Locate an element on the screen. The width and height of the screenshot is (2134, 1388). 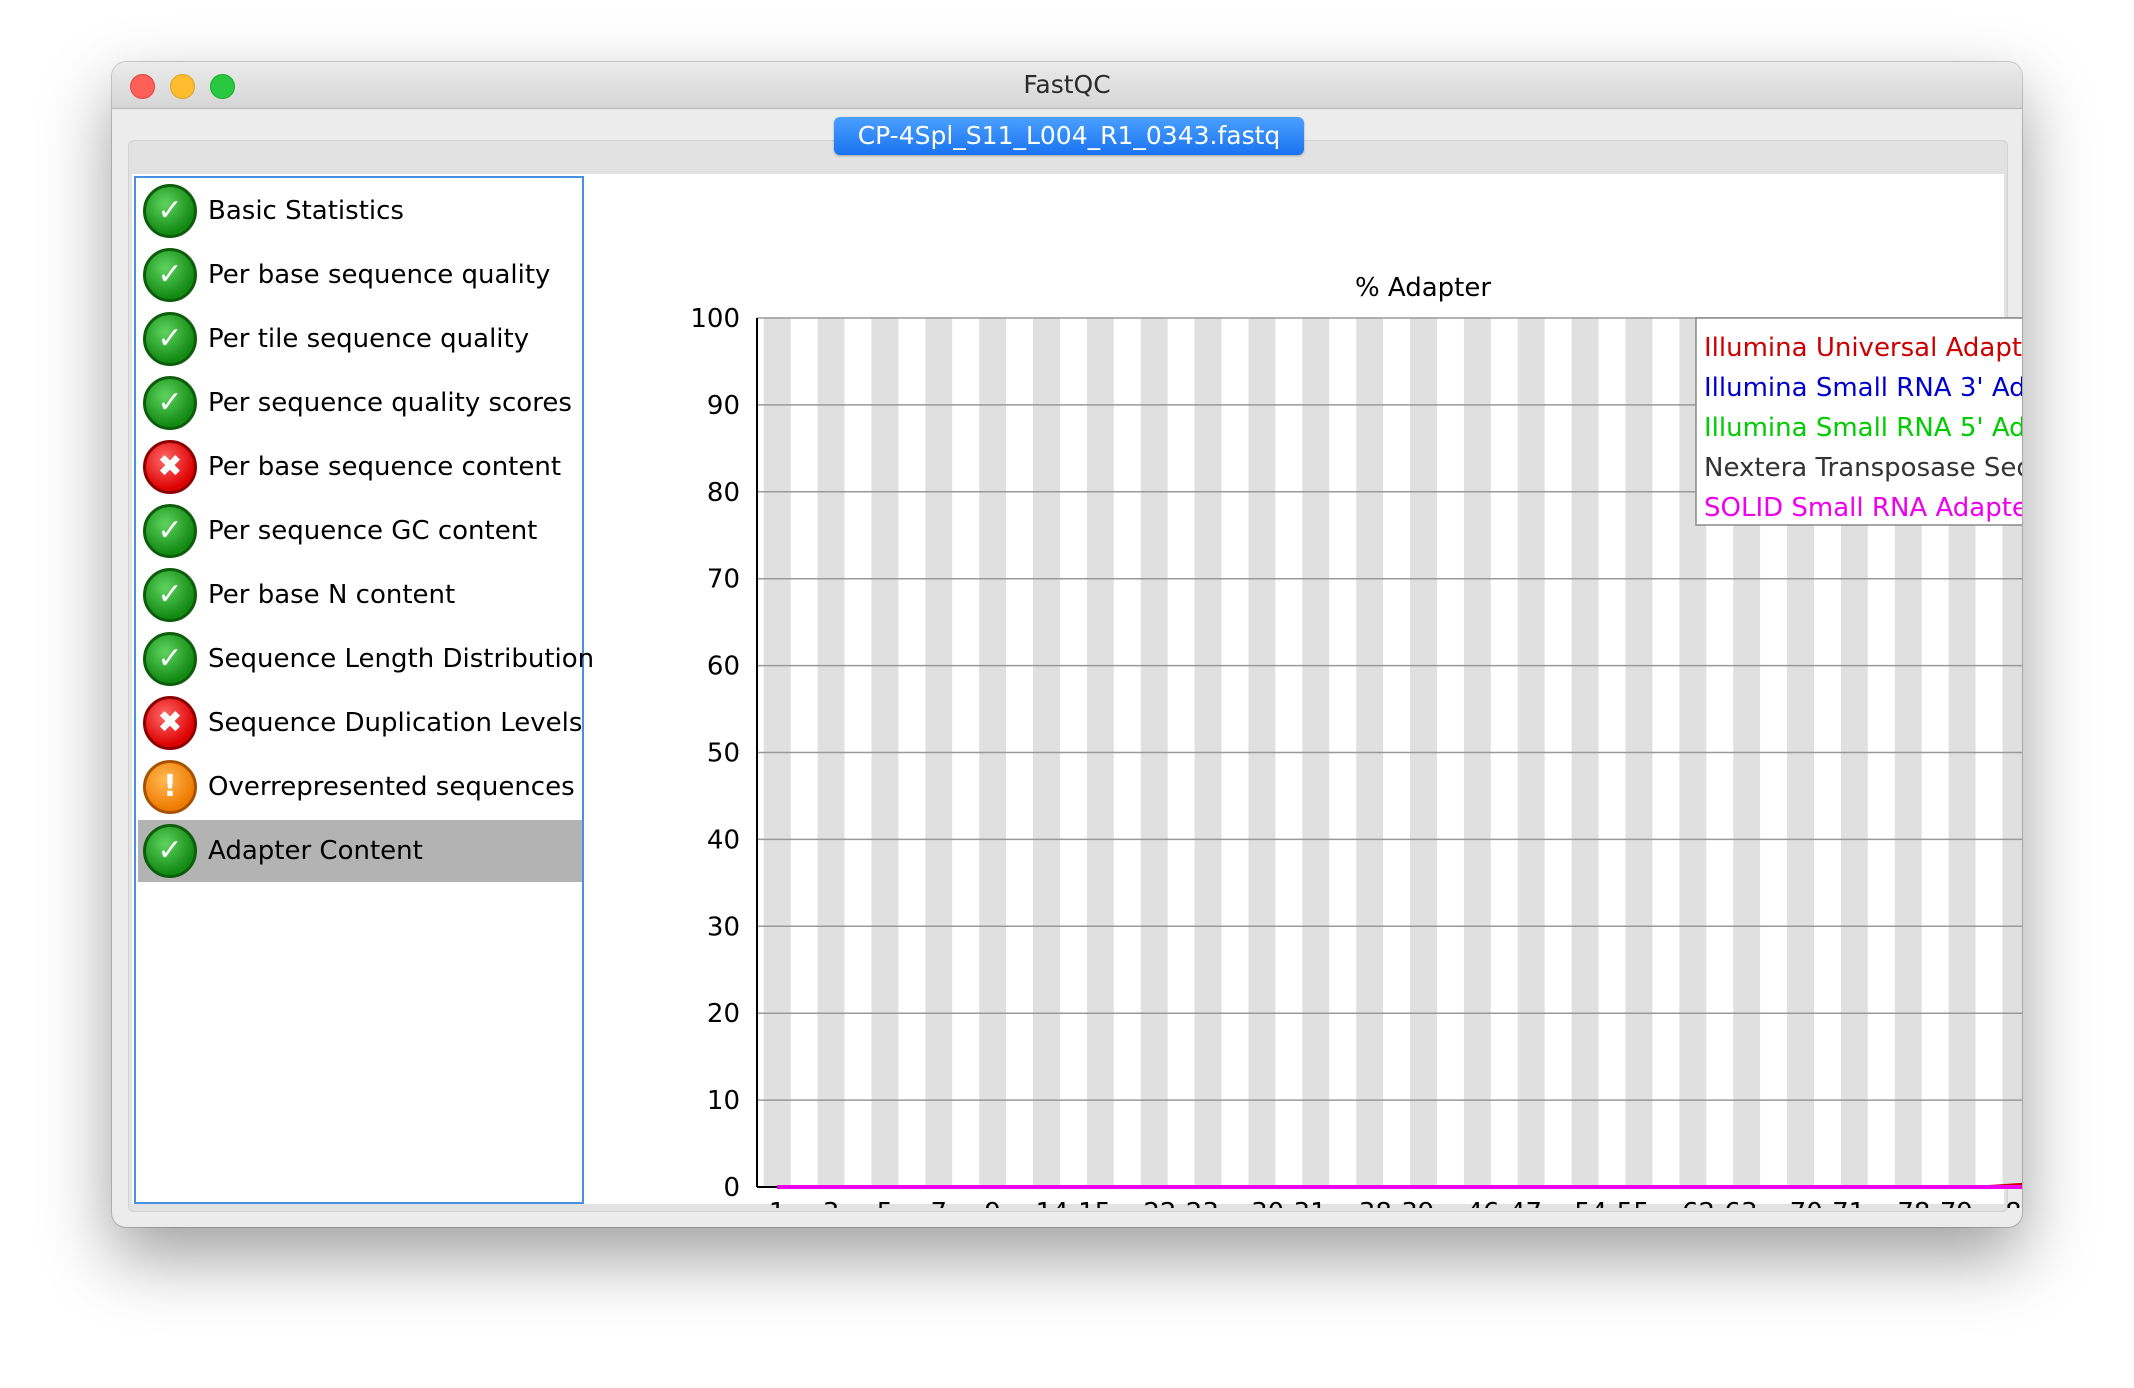
x-tick-label: 46-47 is located at coordinates (1505, 1203).